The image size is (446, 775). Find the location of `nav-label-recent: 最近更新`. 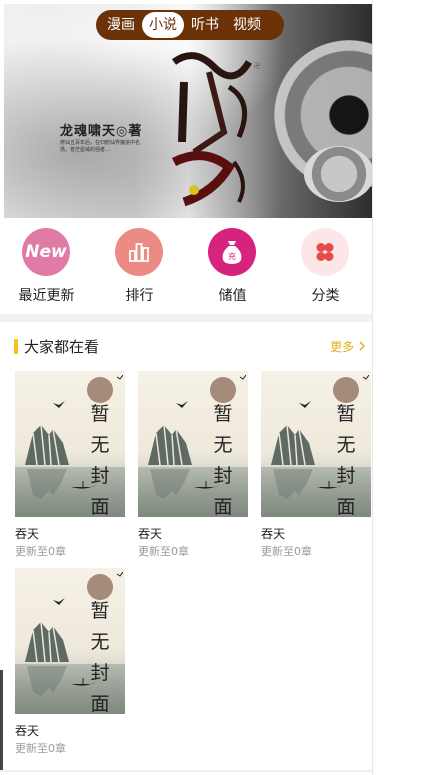

nav-label-recent: 最近更新 is located at coordinates (46, 296).